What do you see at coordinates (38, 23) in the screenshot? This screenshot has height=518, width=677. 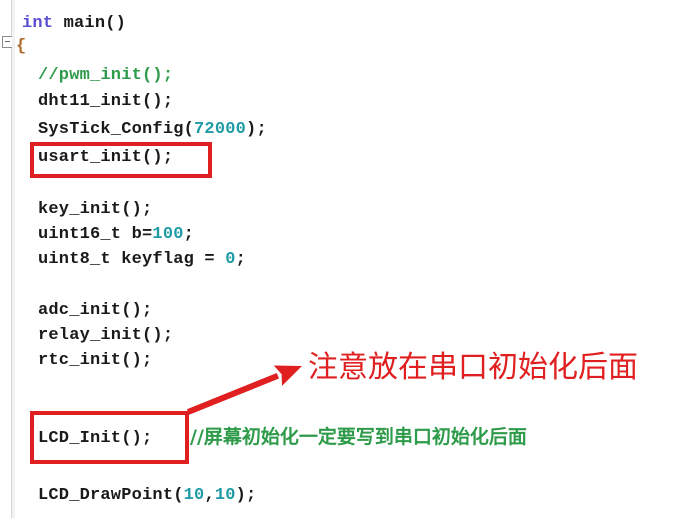 I see `code-token: int` at bounding box center [38, 23].